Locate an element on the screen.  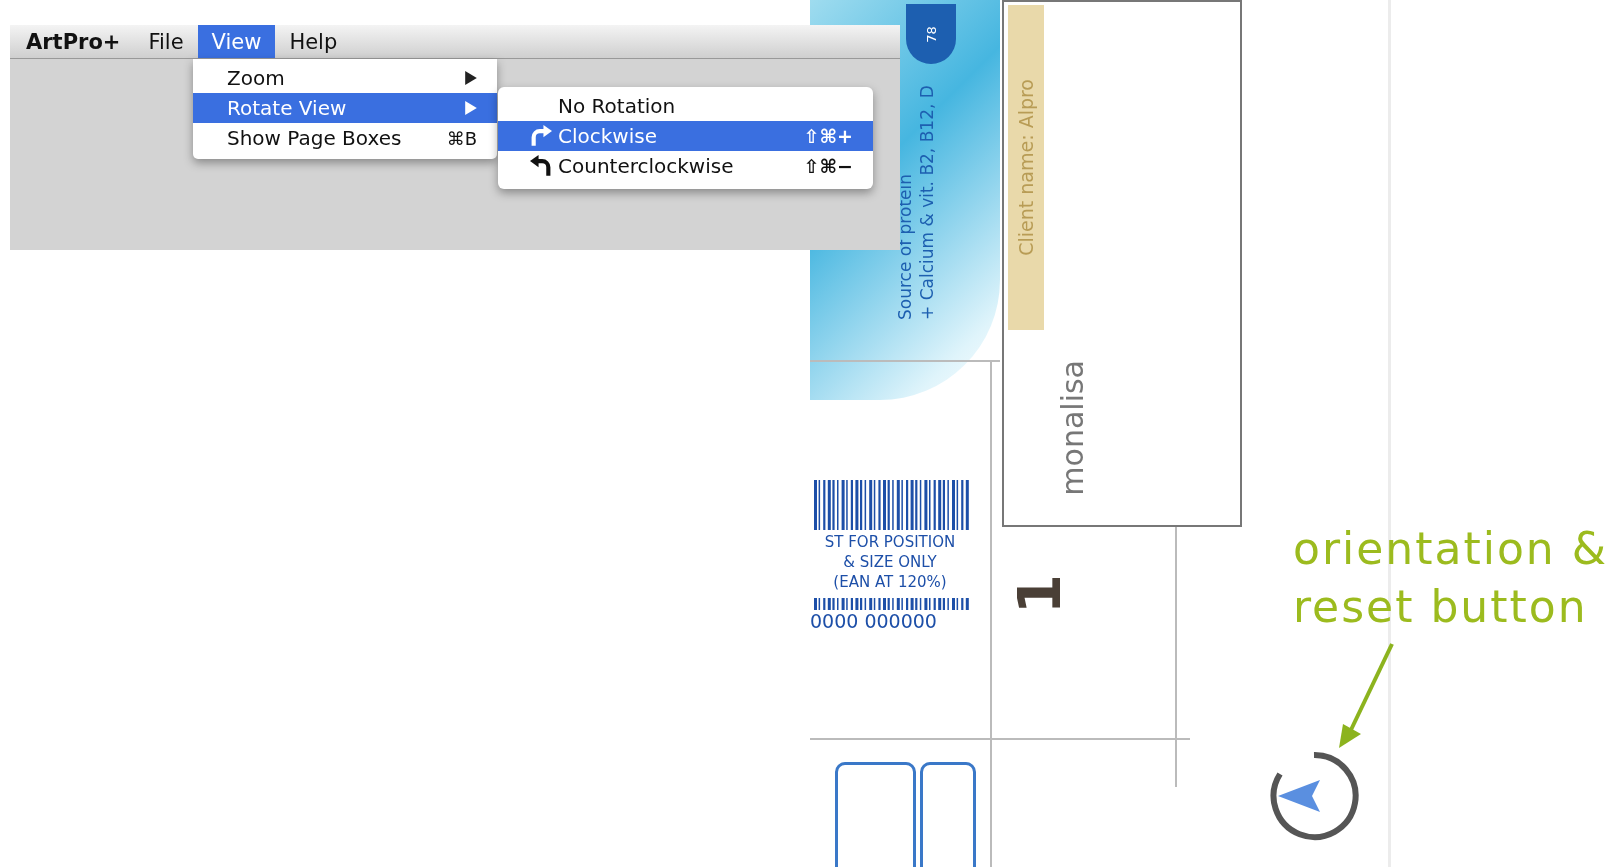
menu-bar-item: ArtPro+ is located at coordinates (73, 41).